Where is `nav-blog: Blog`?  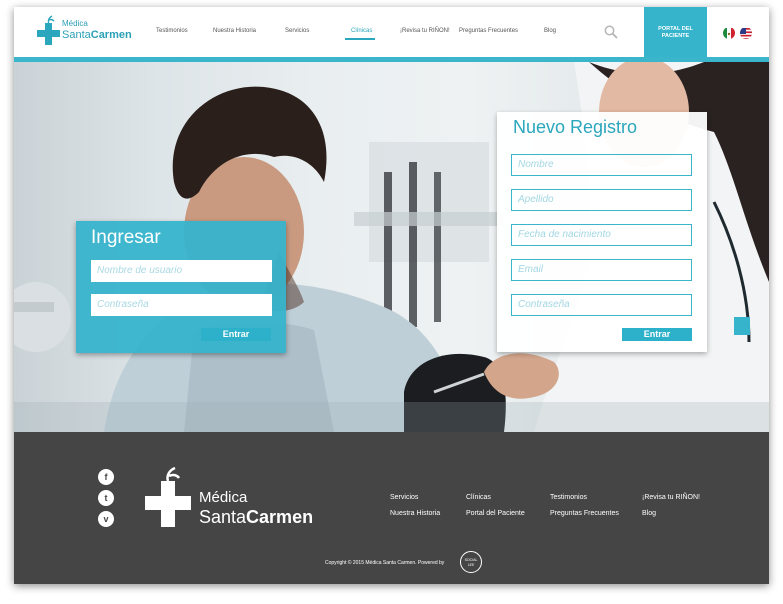 nav-blog: Blog is located at coordinates (550, 31).